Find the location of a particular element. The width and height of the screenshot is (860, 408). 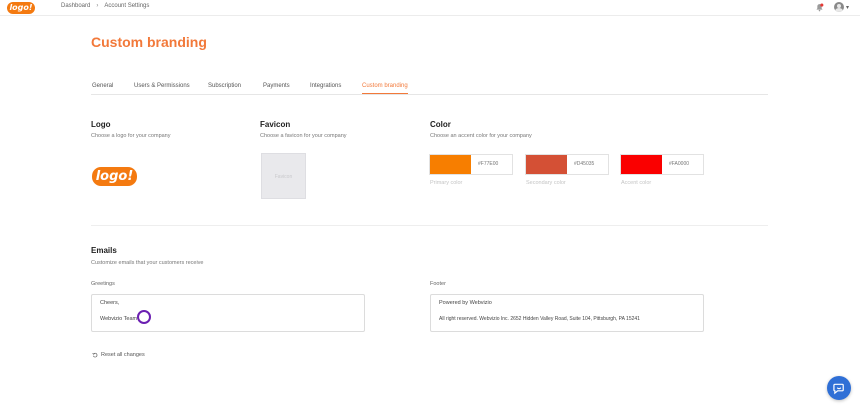

breadcrumb: Dashboard › Account Settings is located at coordinates (105, 6).